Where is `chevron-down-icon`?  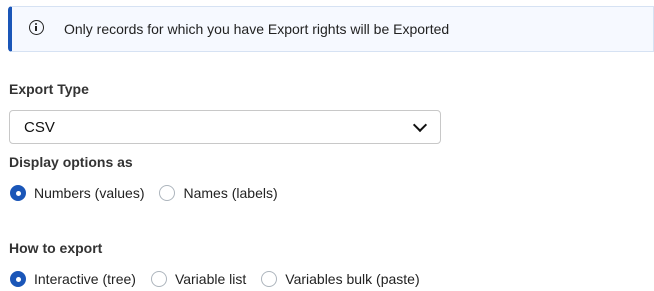 chevron-down-icon is located at coordinates (420, 125).